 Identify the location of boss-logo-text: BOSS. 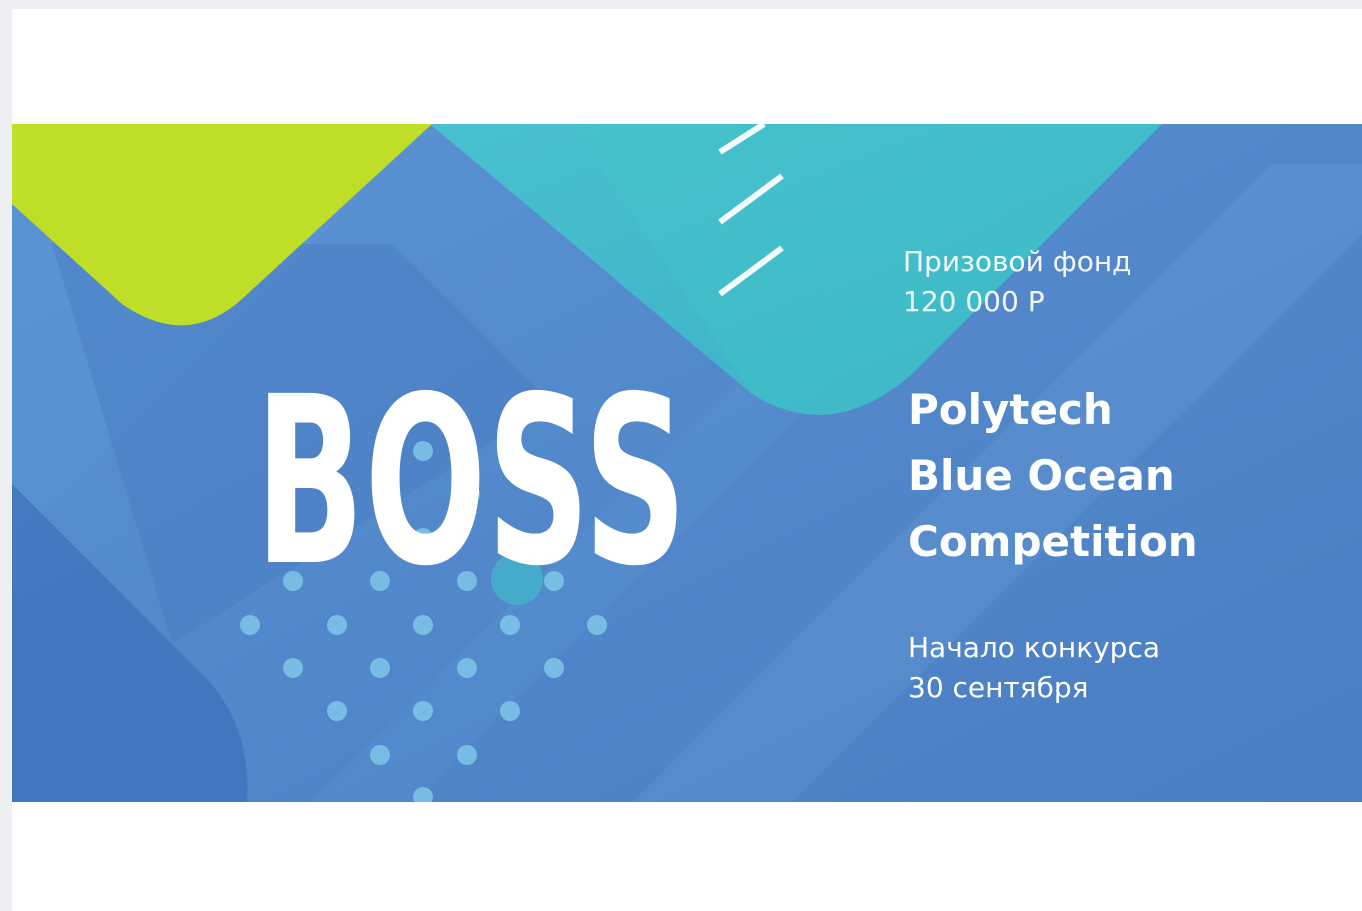
(471, 476).